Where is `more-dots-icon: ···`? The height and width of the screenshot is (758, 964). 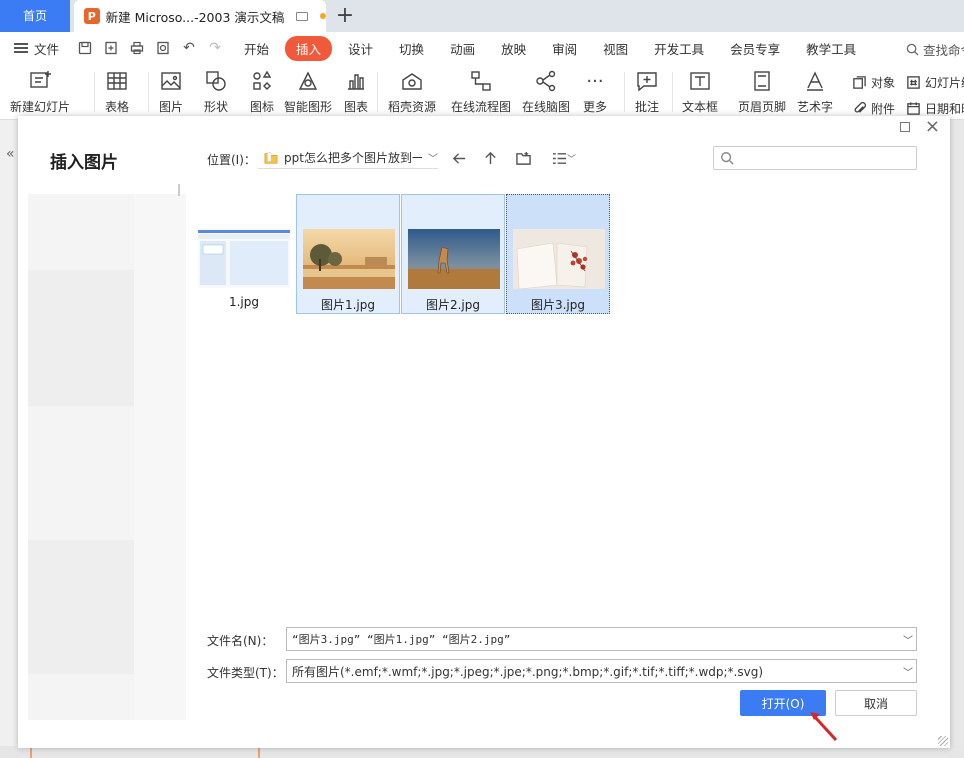 more-dots-icon: ··· is located at coordinates (595, 81).